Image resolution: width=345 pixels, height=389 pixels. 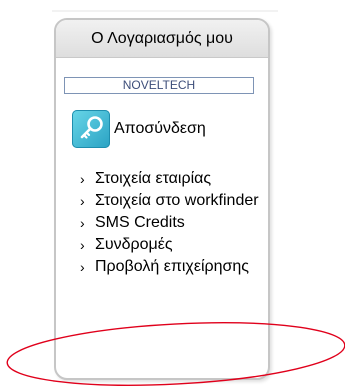 I want to click on menu-item-label: Στοιχεία εταιρίας, so click(x=153, y=178).